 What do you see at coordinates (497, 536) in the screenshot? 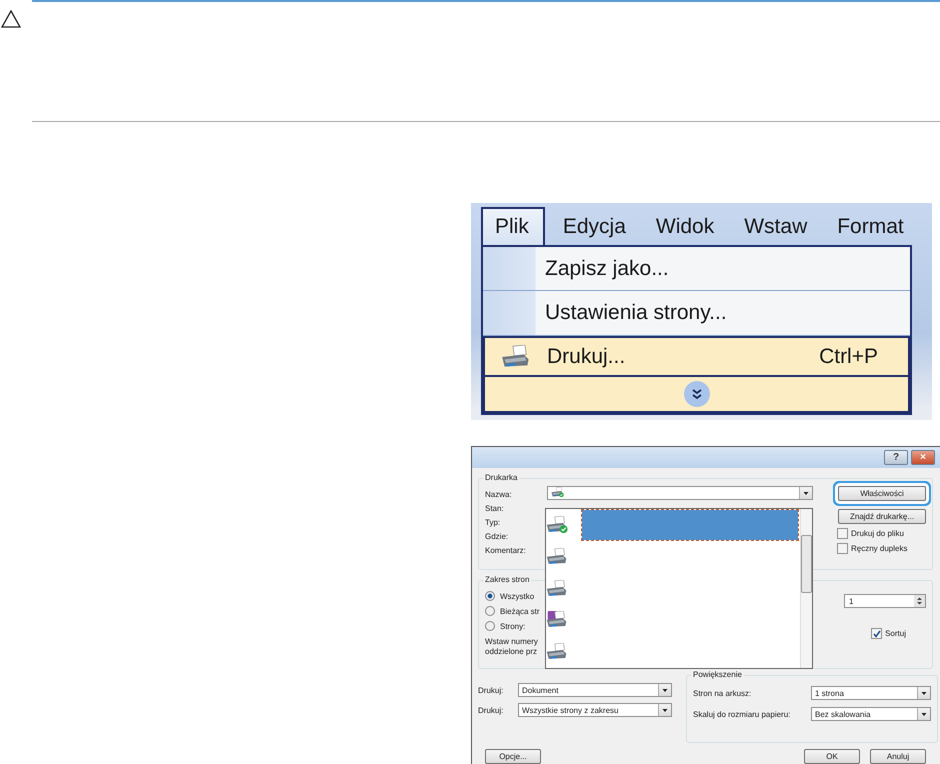
I see `field-label: Gdzie:` at bounding box center [497, 536].